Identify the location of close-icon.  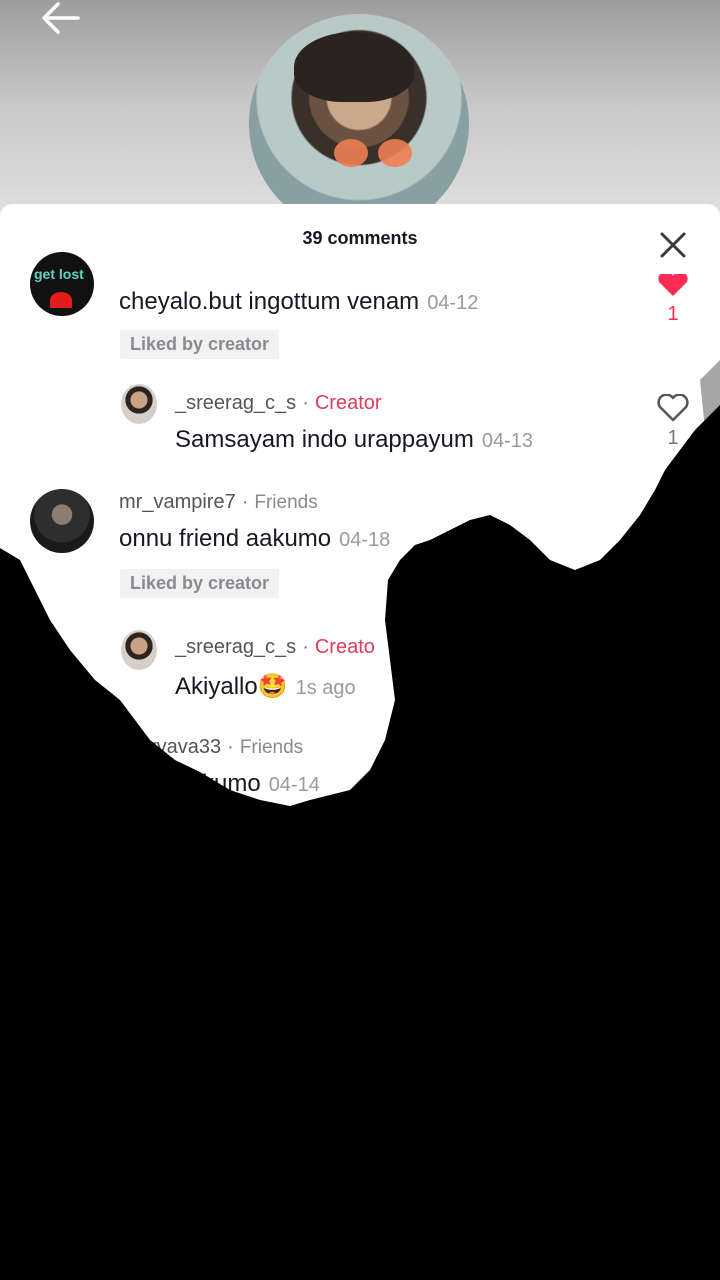
(673, 245).